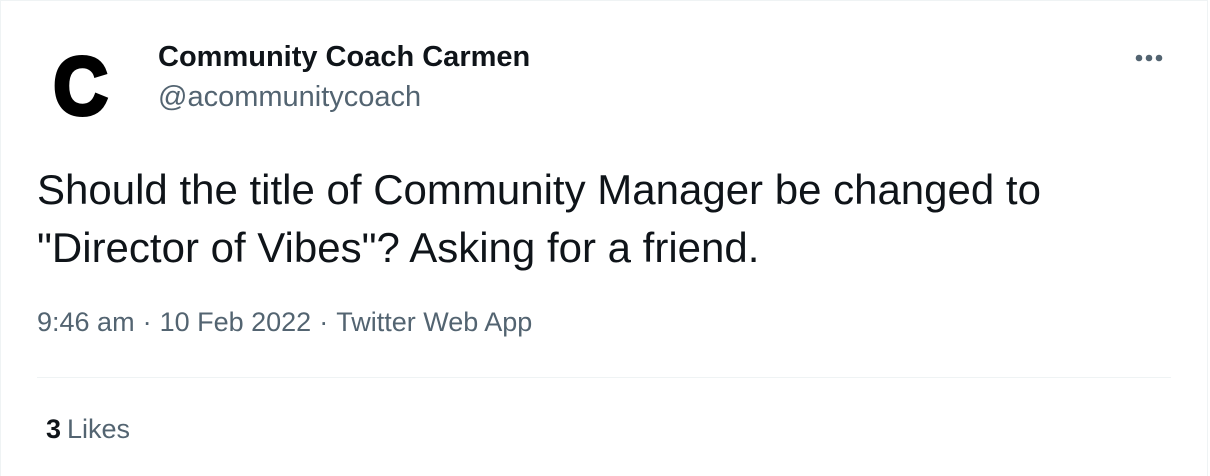 This screenshot has width=1210, height=476. I want to click on divider, so click(604, 377).